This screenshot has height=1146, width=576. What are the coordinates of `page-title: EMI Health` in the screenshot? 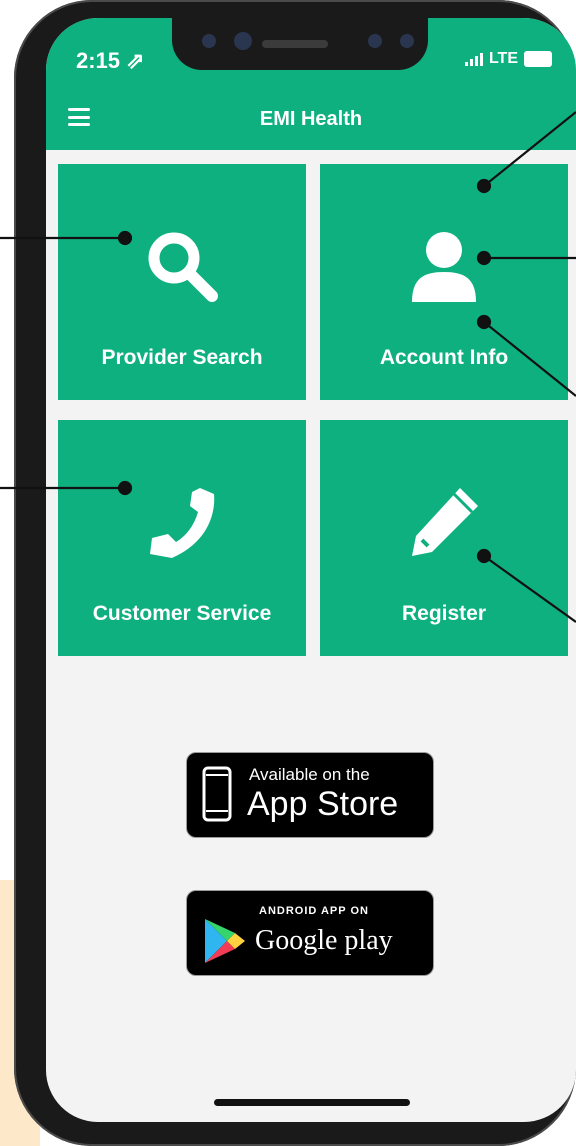 It's located at (311, 119).